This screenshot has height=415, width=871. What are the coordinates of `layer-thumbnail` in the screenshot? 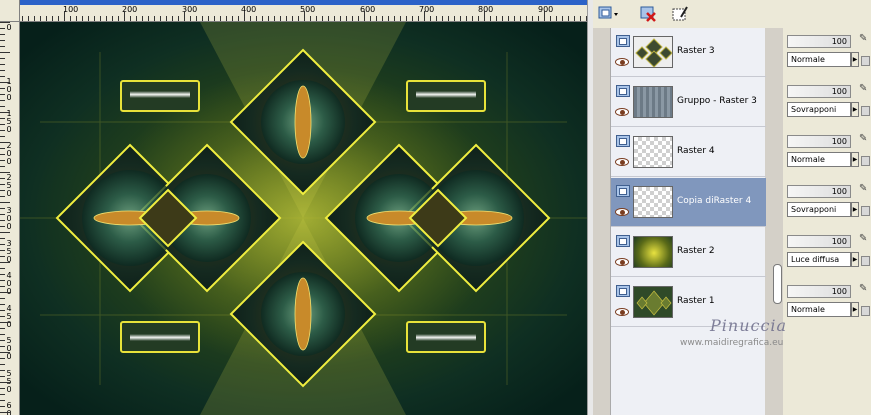 It's located at (653, 152).